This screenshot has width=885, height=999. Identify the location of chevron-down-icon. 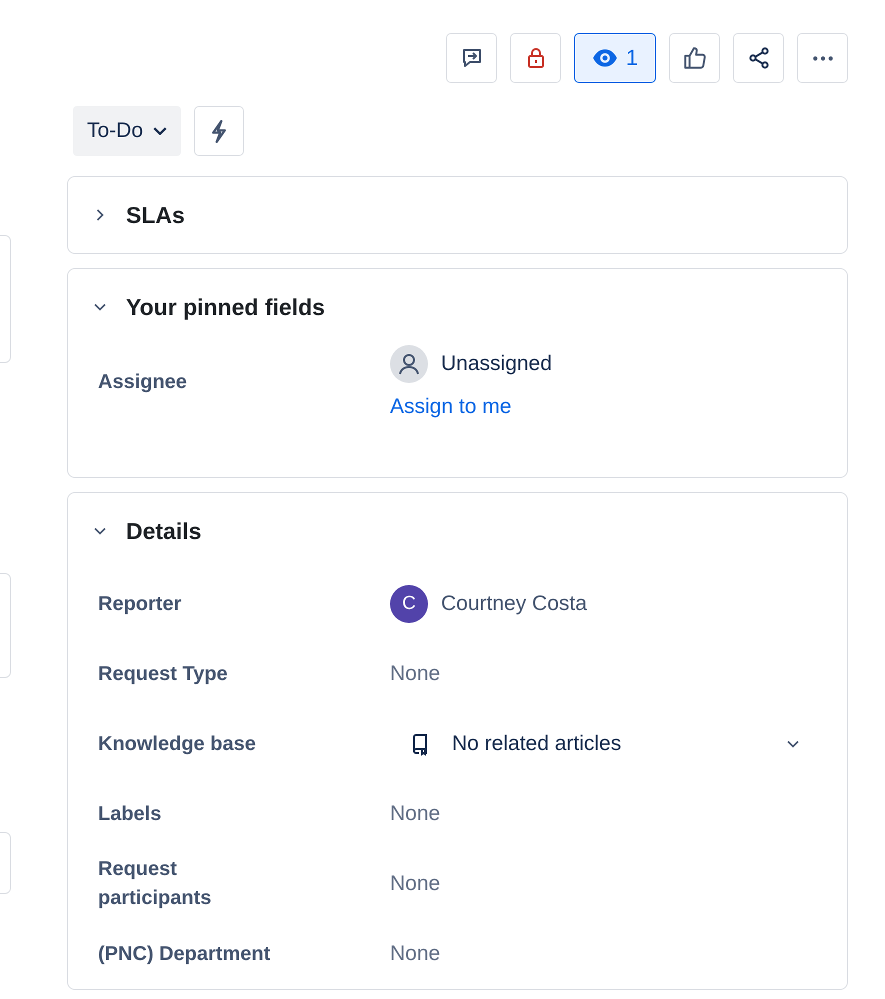
(160, 131).